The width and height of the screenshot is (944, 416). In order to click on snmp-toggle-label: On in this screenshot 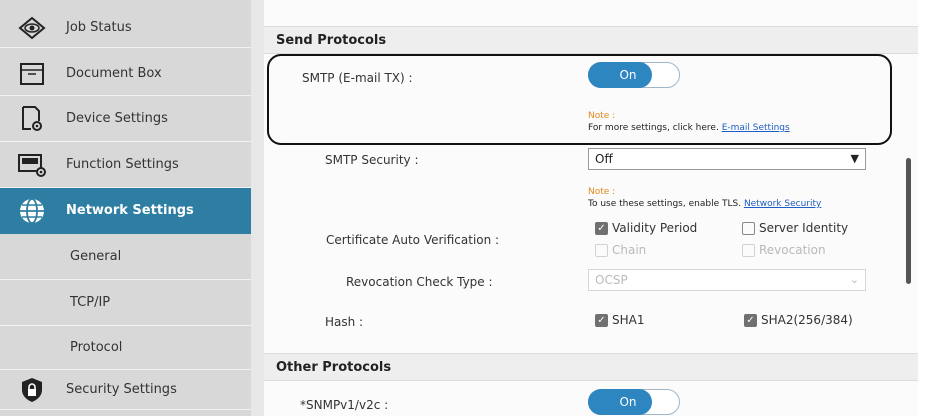, I will do `click(628, 402)`.